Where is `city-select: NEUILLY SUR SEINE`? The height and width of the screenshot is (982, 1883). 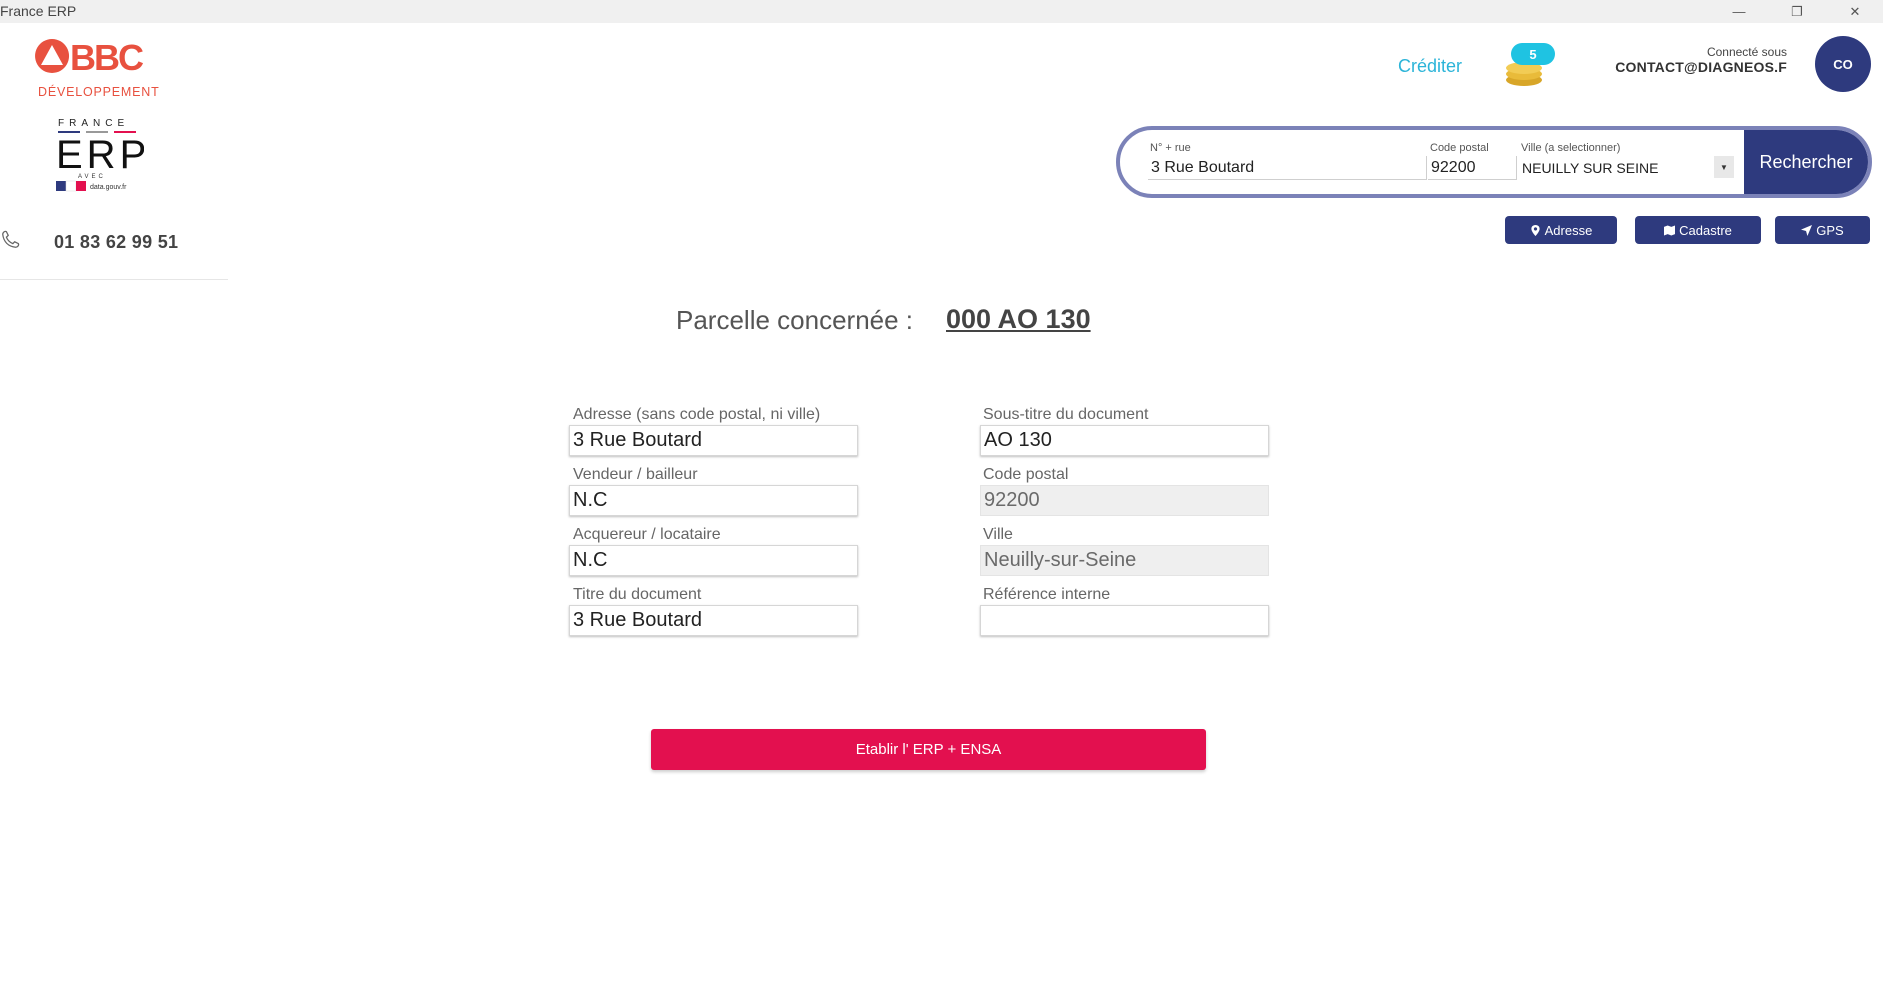 city-select: NEUILLY SUR SEINE is located at coordinates (1590, 168).